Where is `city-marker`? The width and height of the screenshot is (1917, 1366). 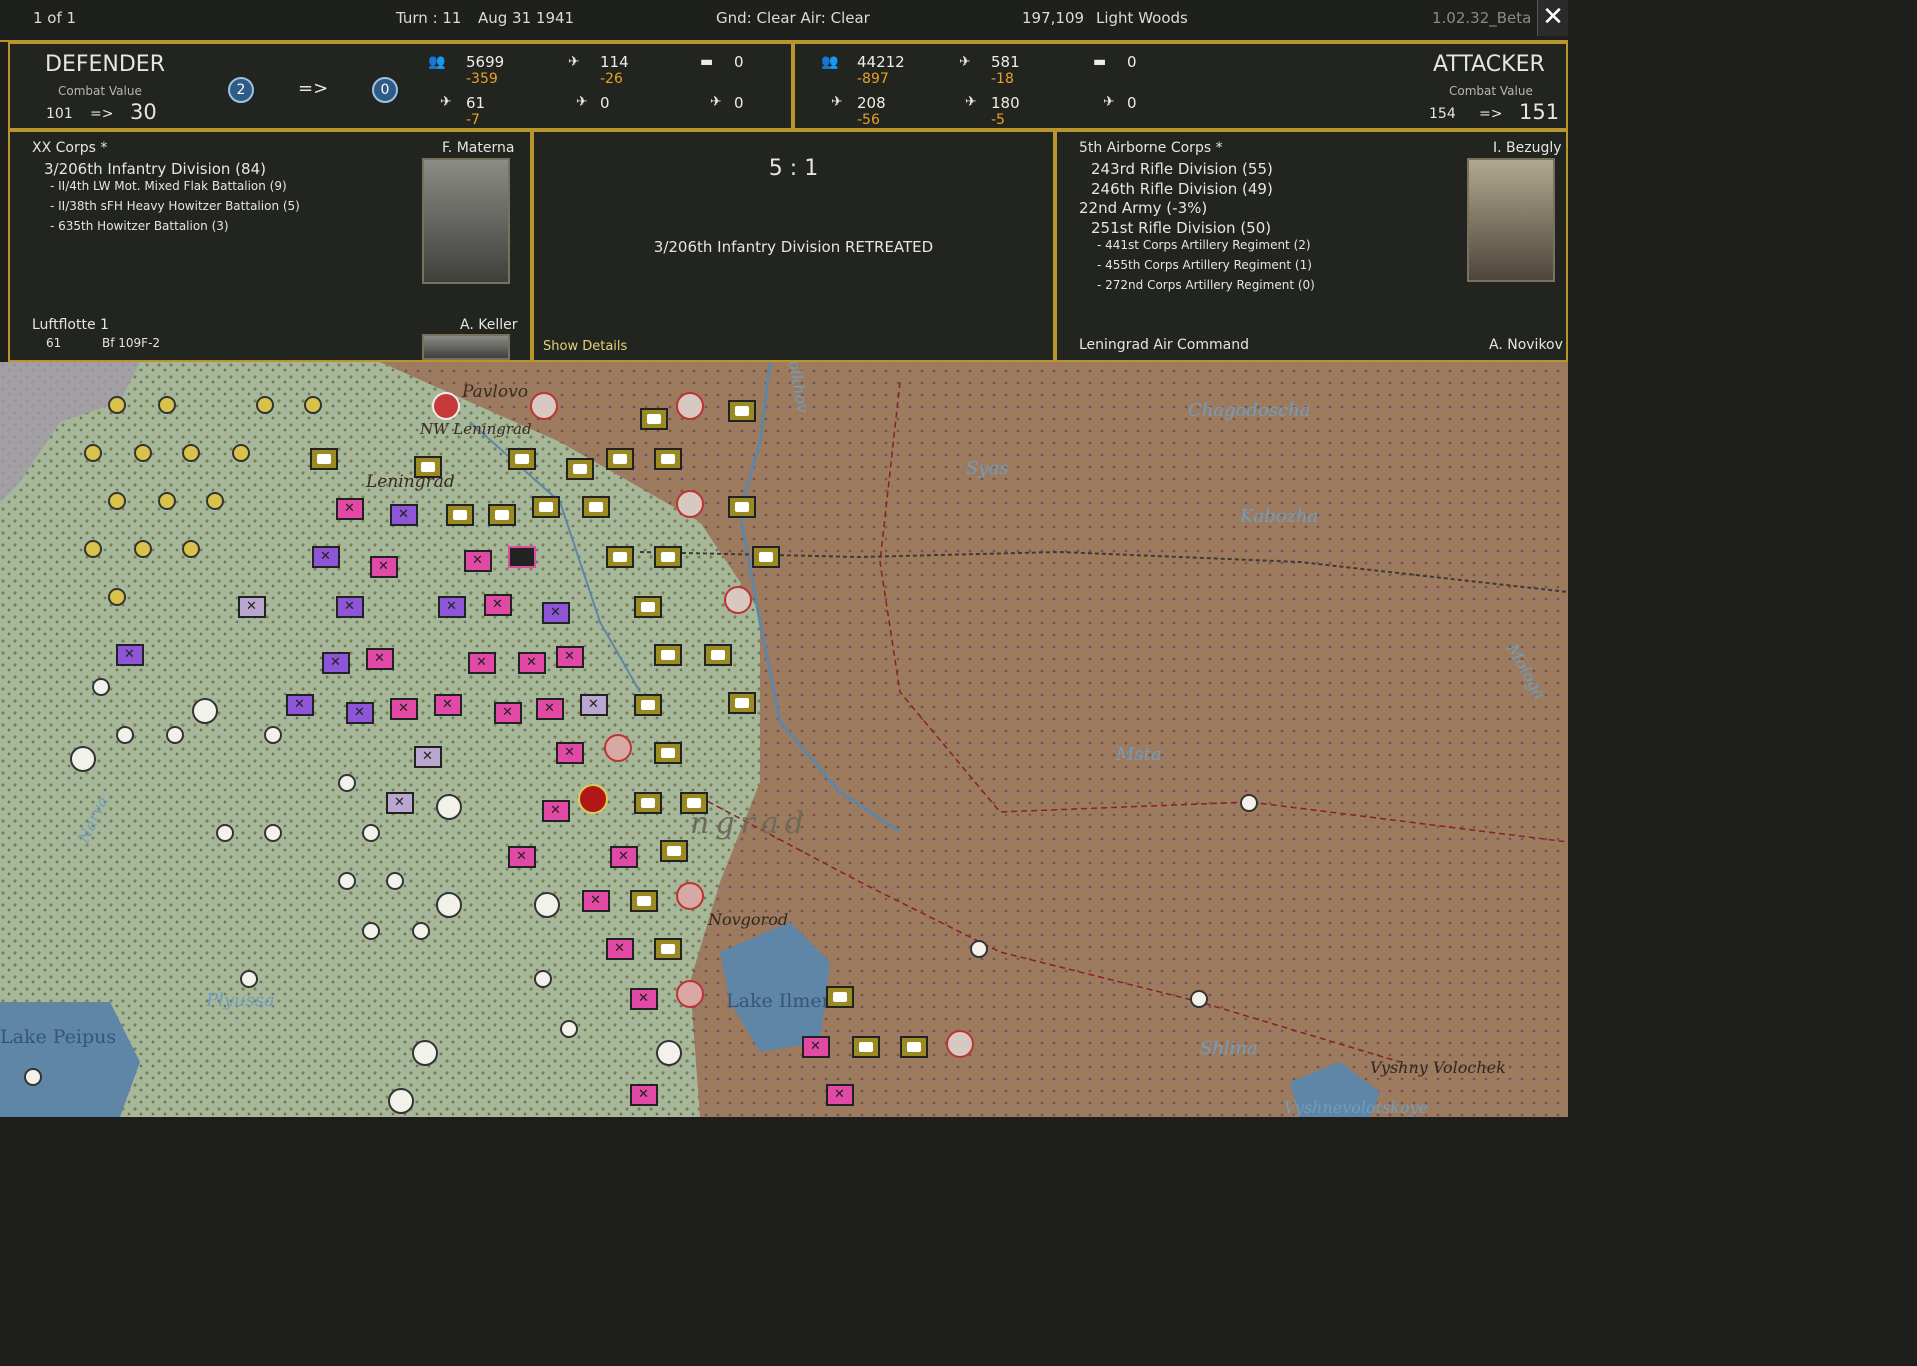
city-marker is located at coordinates (446, 406).